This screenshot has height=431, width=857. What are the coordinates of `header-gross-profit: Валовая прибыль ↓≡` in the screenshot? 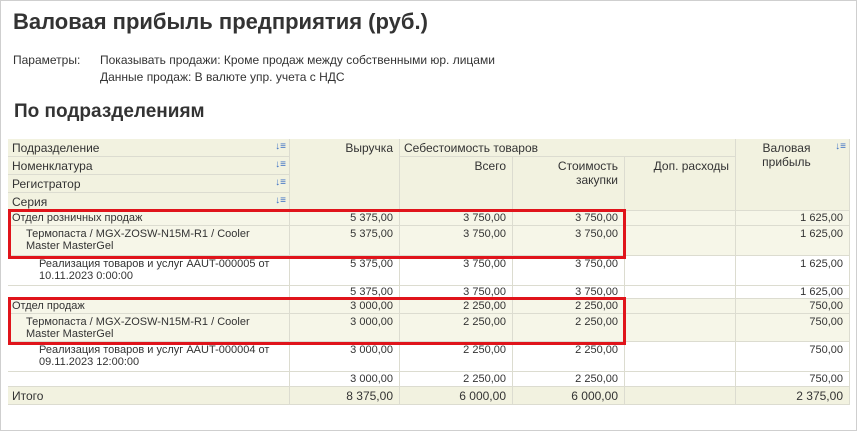 It's located at (793, 175).